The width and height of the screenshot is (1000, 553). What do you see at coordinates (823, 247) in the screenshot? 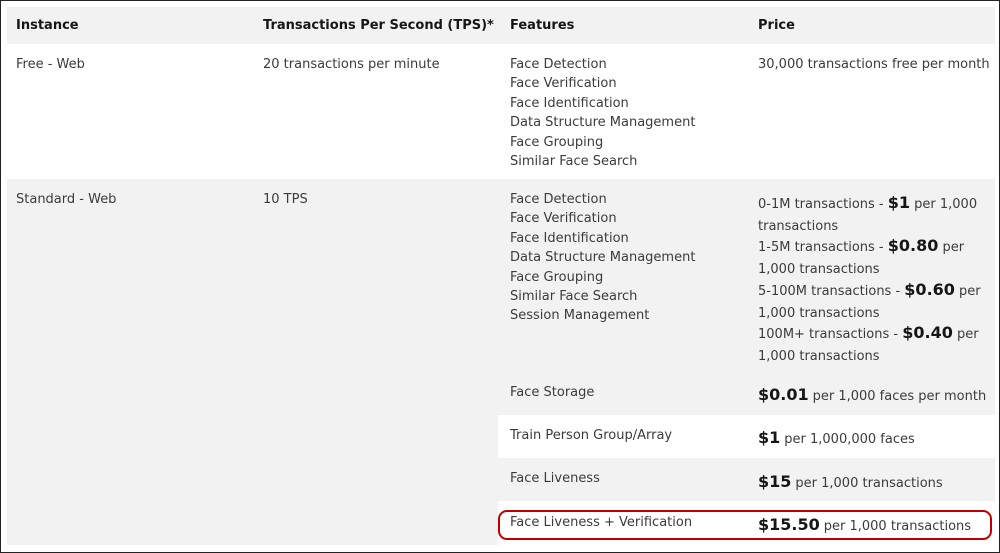
I see `tier-range: 1-5M transactions -` at bounding box center [823, 247].